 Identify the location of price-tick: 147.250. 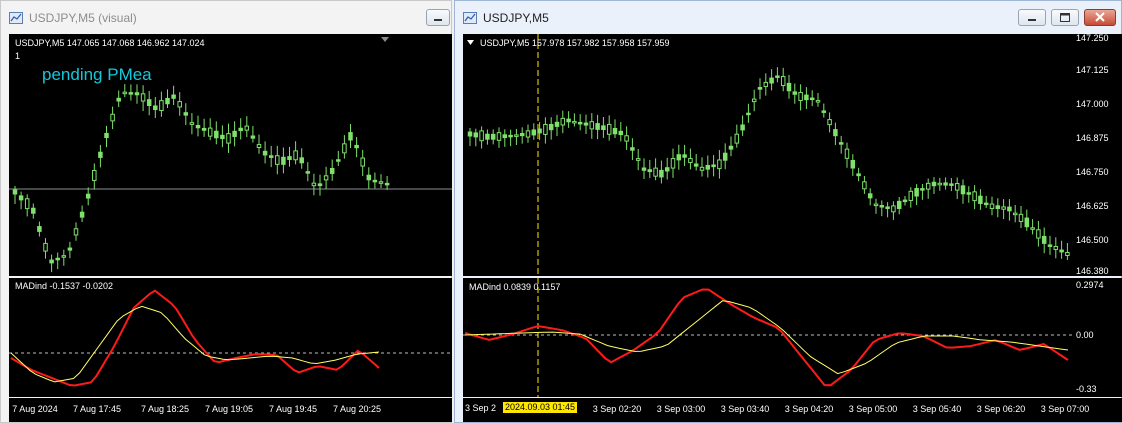
(1092, 38).